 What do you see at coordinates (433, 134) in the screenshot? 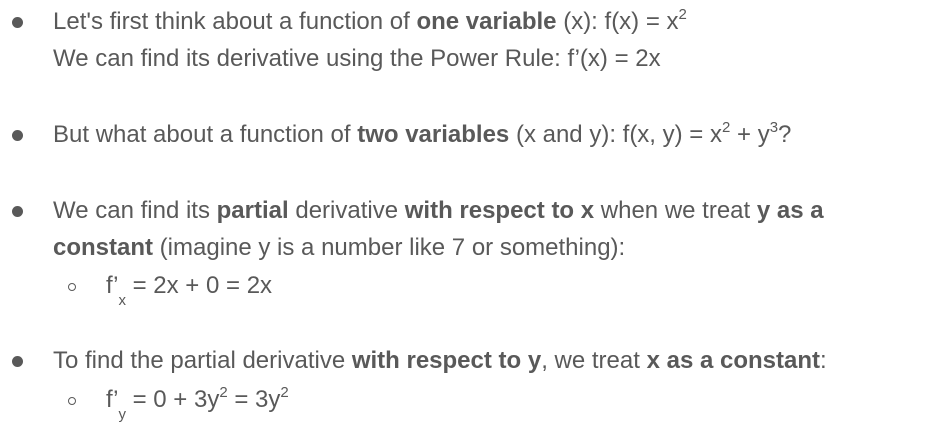
I see `emphasis-two-variables: two variables` at bounding box center [433, 134].